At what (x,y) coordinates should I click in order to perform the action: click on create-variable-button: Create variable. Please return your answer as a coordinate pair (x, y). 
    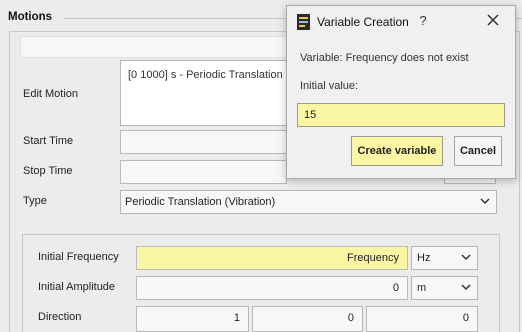
    Looking at the image, I should click on (397, 151).